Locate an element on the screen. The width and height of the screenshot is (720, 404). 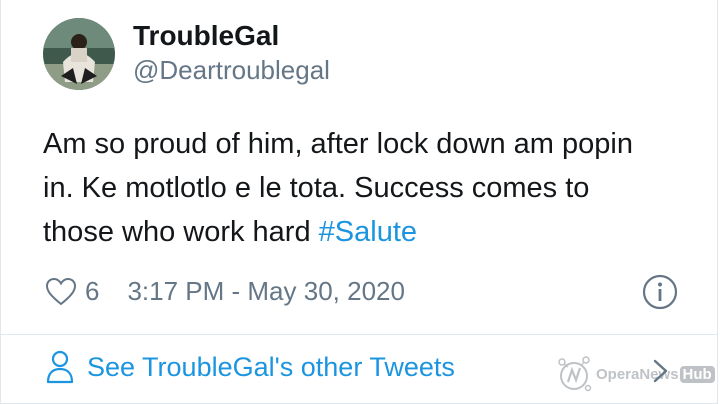
tweet-timestamp: 3:17 PM - May 30, 2020 is located at coordinates (265, 291).